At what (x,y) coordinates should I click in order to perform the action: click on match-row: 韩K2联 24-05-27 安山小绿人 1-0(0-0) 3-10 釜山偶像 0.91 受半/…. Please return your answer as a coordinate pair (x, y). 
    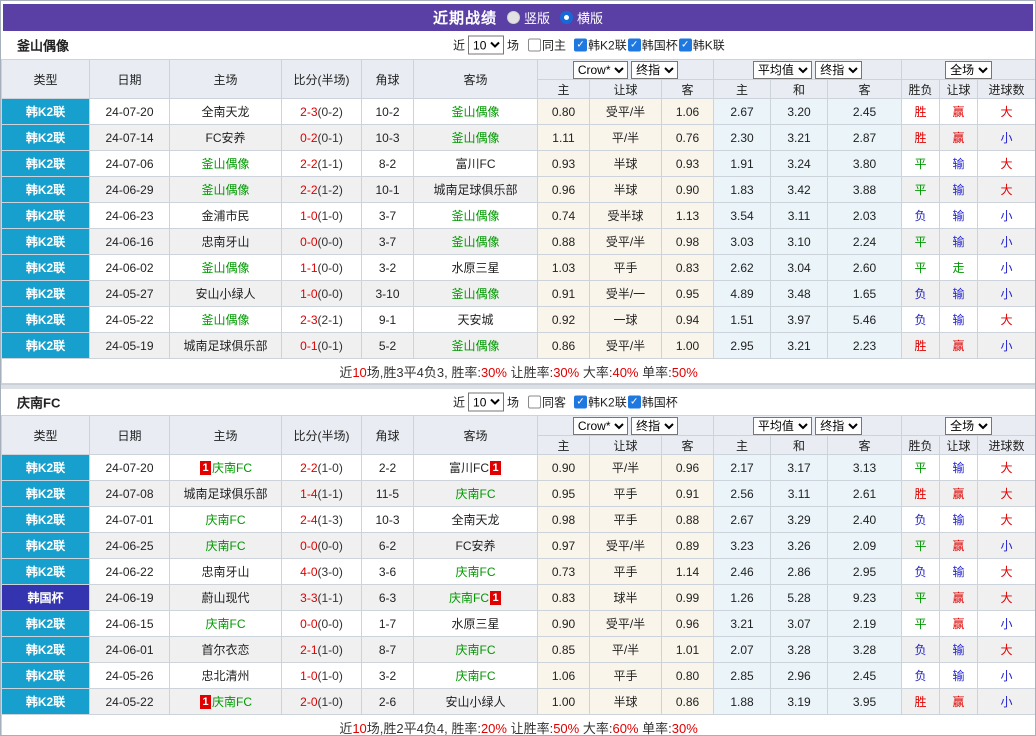
    Looking at the image, I should click on (518, 293).